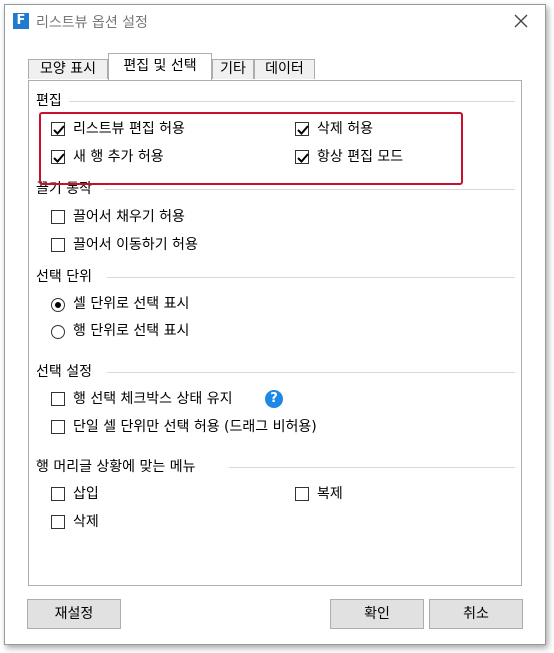 This screenshot has width=554, height=653. I want to click on checkbox-duplicate, so click(302, 494).